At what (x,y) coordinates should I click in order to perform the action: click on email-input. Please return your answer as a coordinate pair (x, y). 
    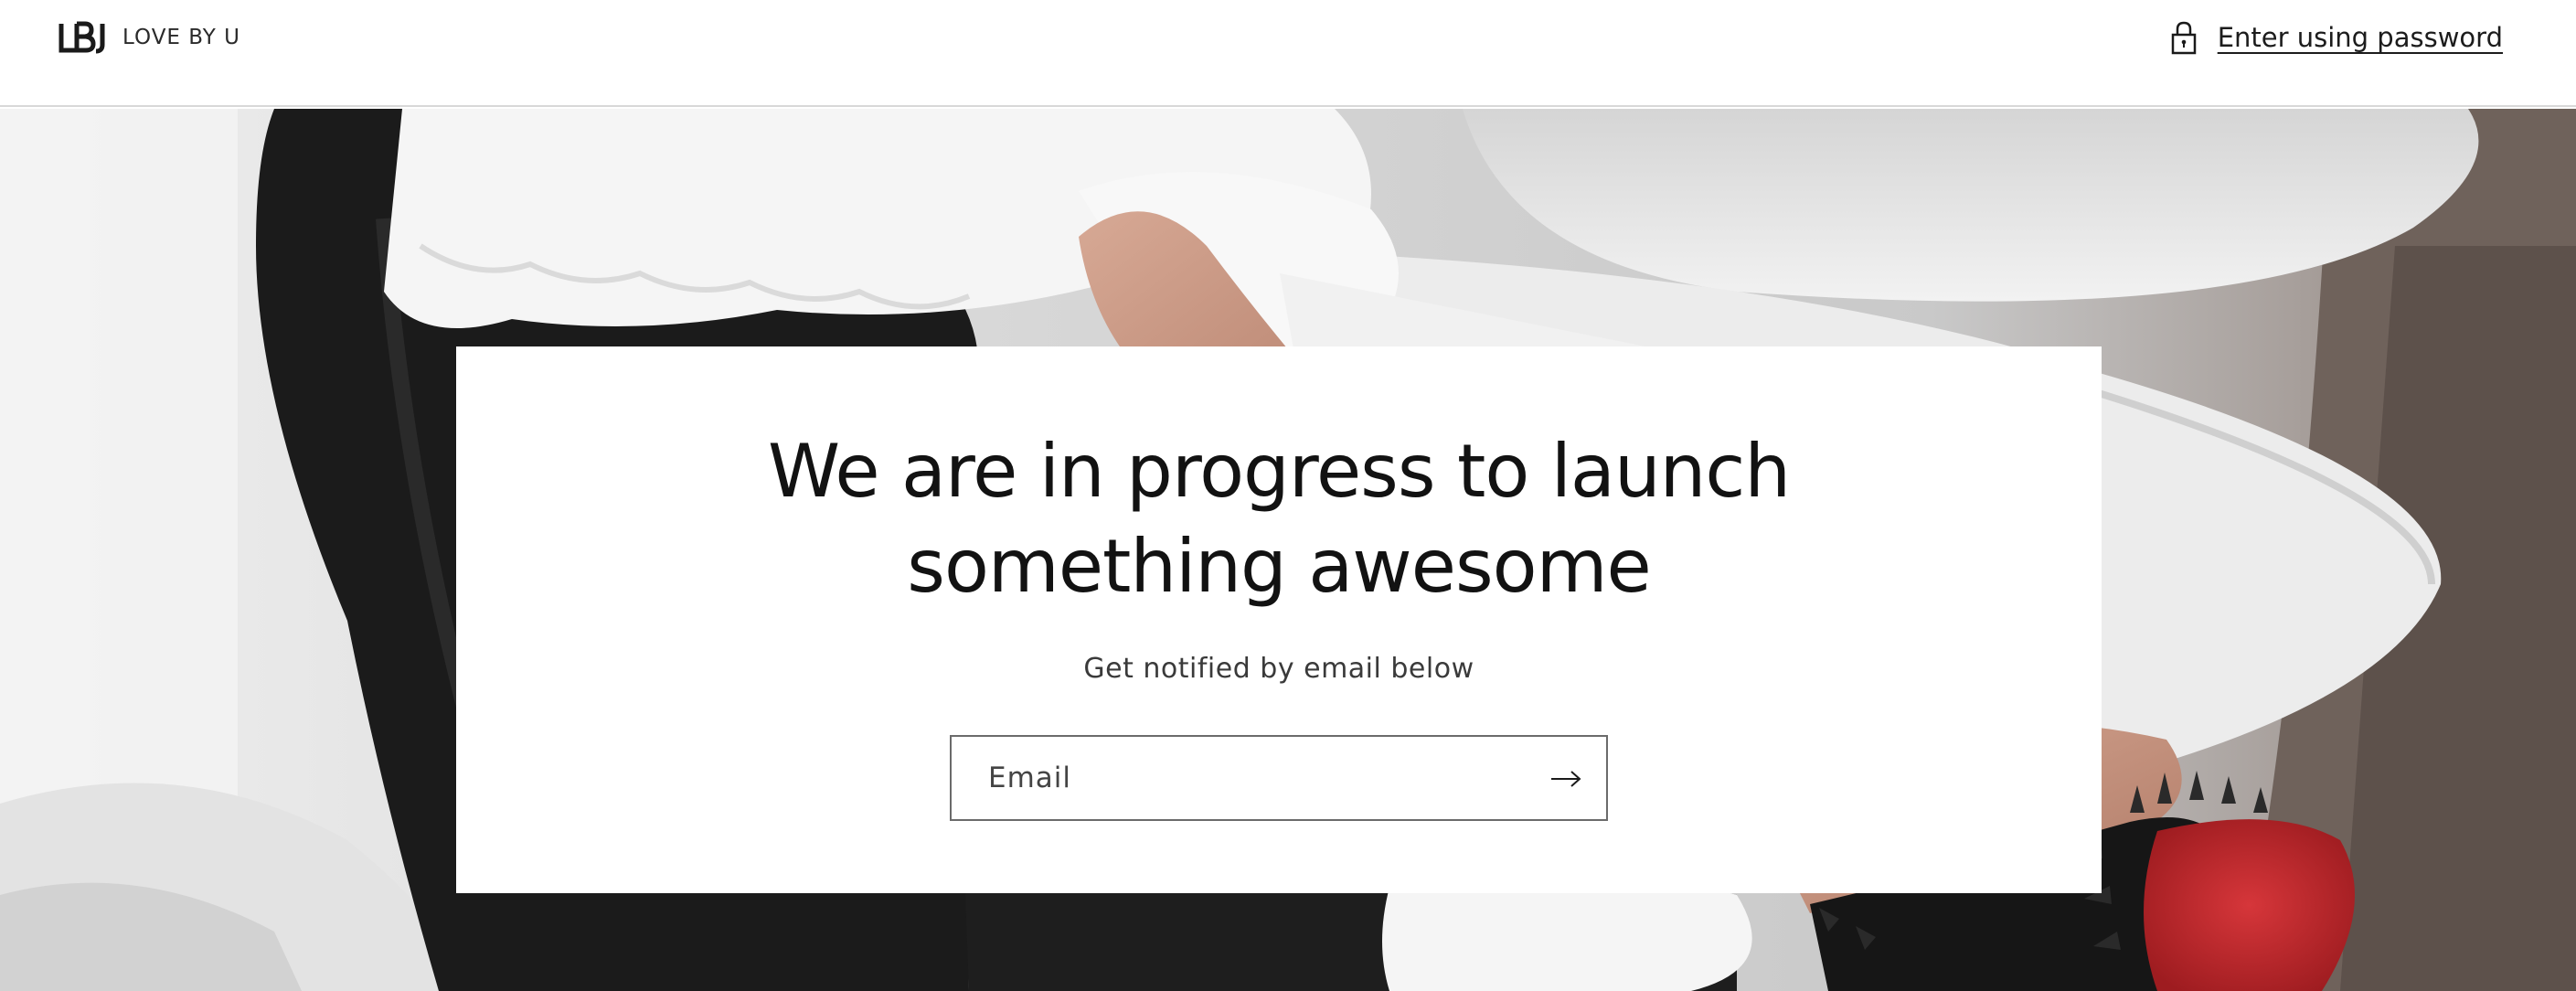
    Looking at the image, I should click on (1244, 778).